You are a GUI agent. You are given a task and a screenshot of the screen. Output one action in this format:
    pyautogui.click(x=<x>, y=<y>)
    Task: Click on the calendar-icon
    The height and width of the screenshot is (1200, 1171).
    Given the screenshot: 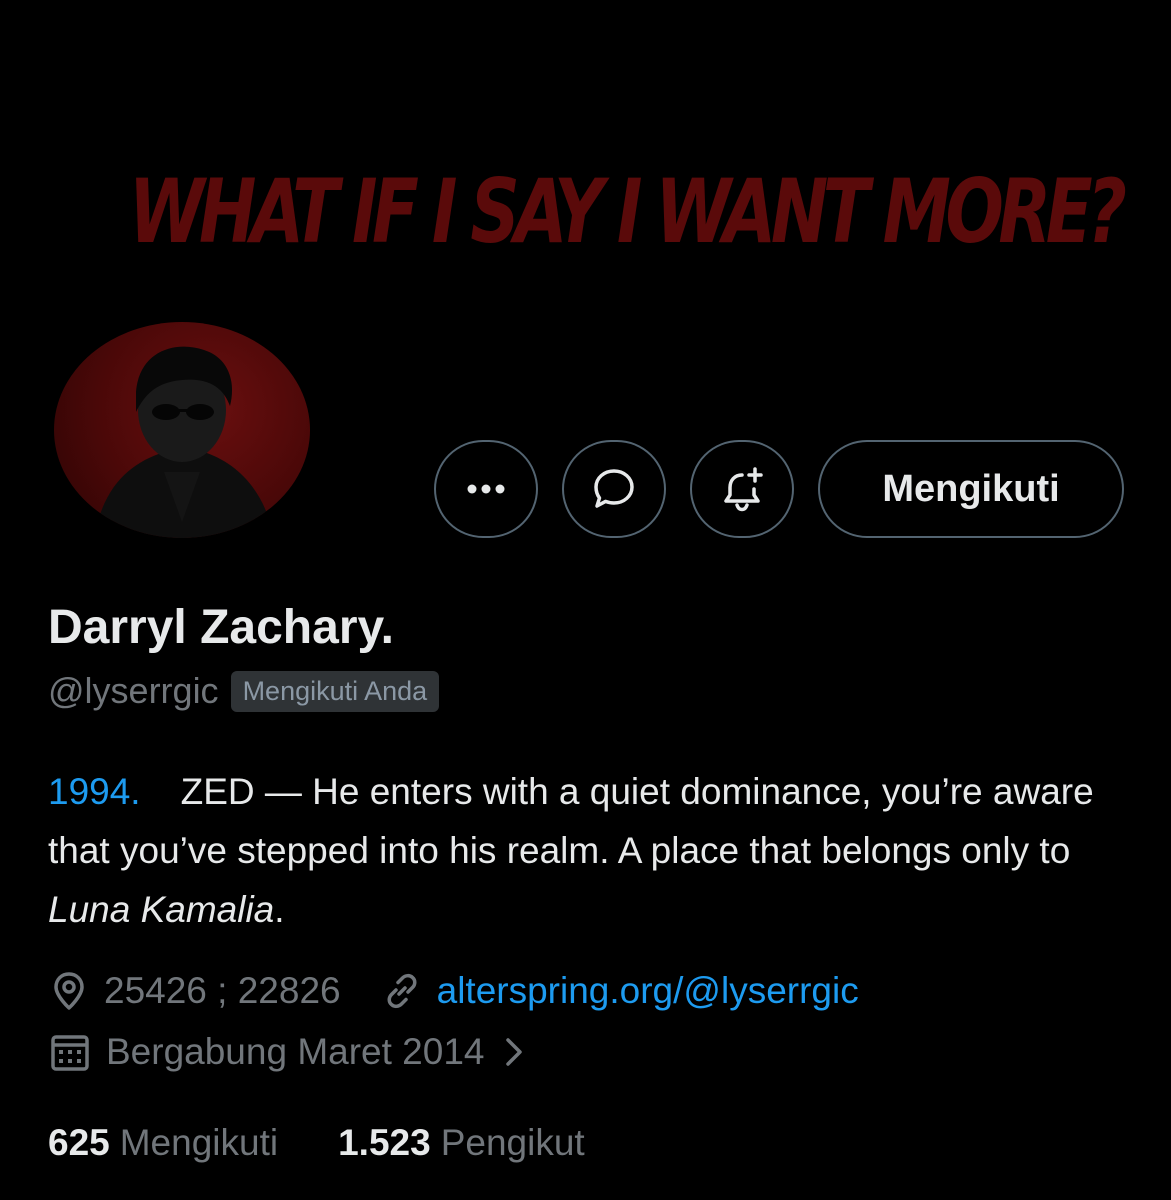 What is the action you would take?
    pyautogui.click(x=70, y=1053)
    